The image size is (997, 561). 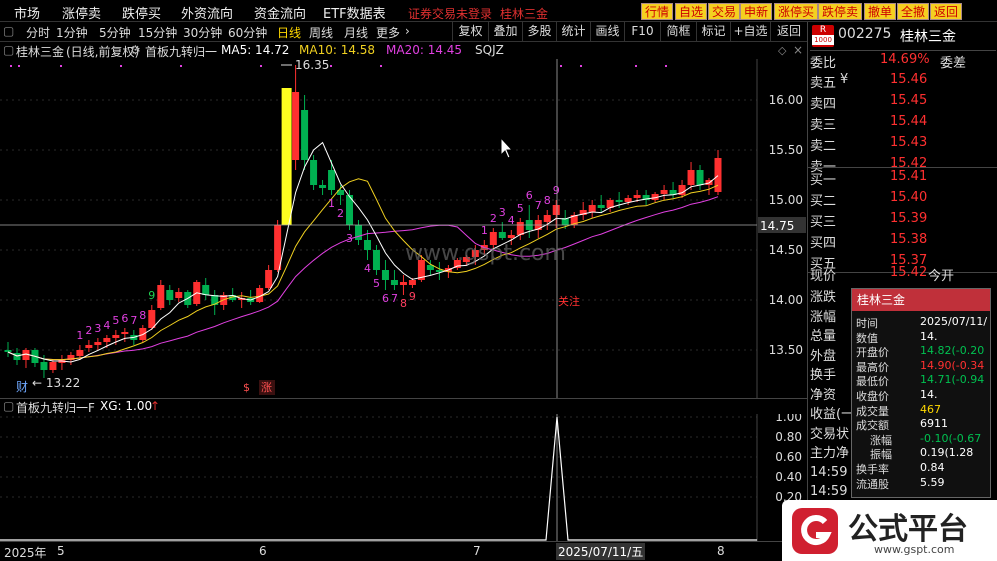 What do you see at coordinates (247, 32) in the screenshot?
I see `tab-60min: 60分钟` at bounding box center [247, 32].